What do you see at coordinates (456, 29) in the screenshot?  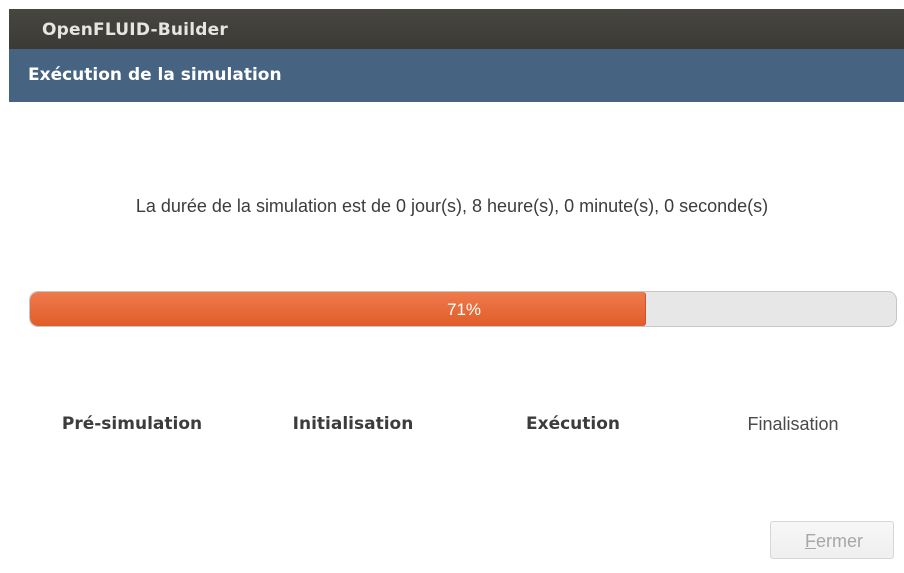 I see `window-titlebar: OpenFLUID-Builder` at bounding box center [456, 29].